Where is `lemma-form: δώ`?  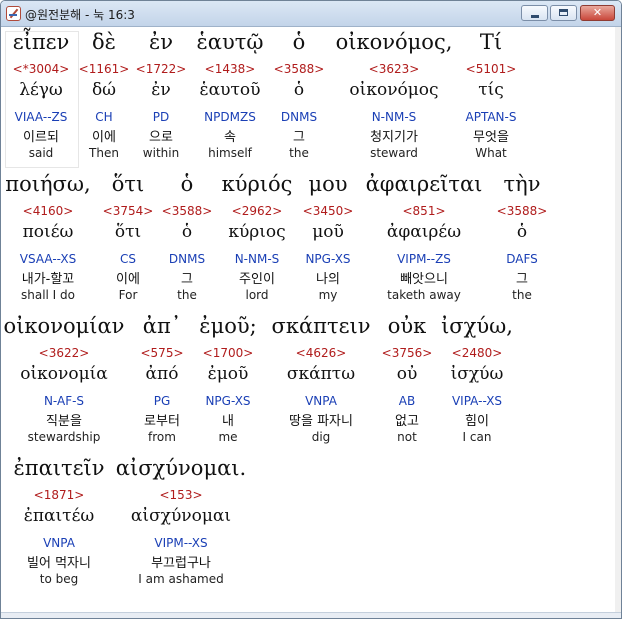
lemma-form: δώ is located at coordinates (104, 90).